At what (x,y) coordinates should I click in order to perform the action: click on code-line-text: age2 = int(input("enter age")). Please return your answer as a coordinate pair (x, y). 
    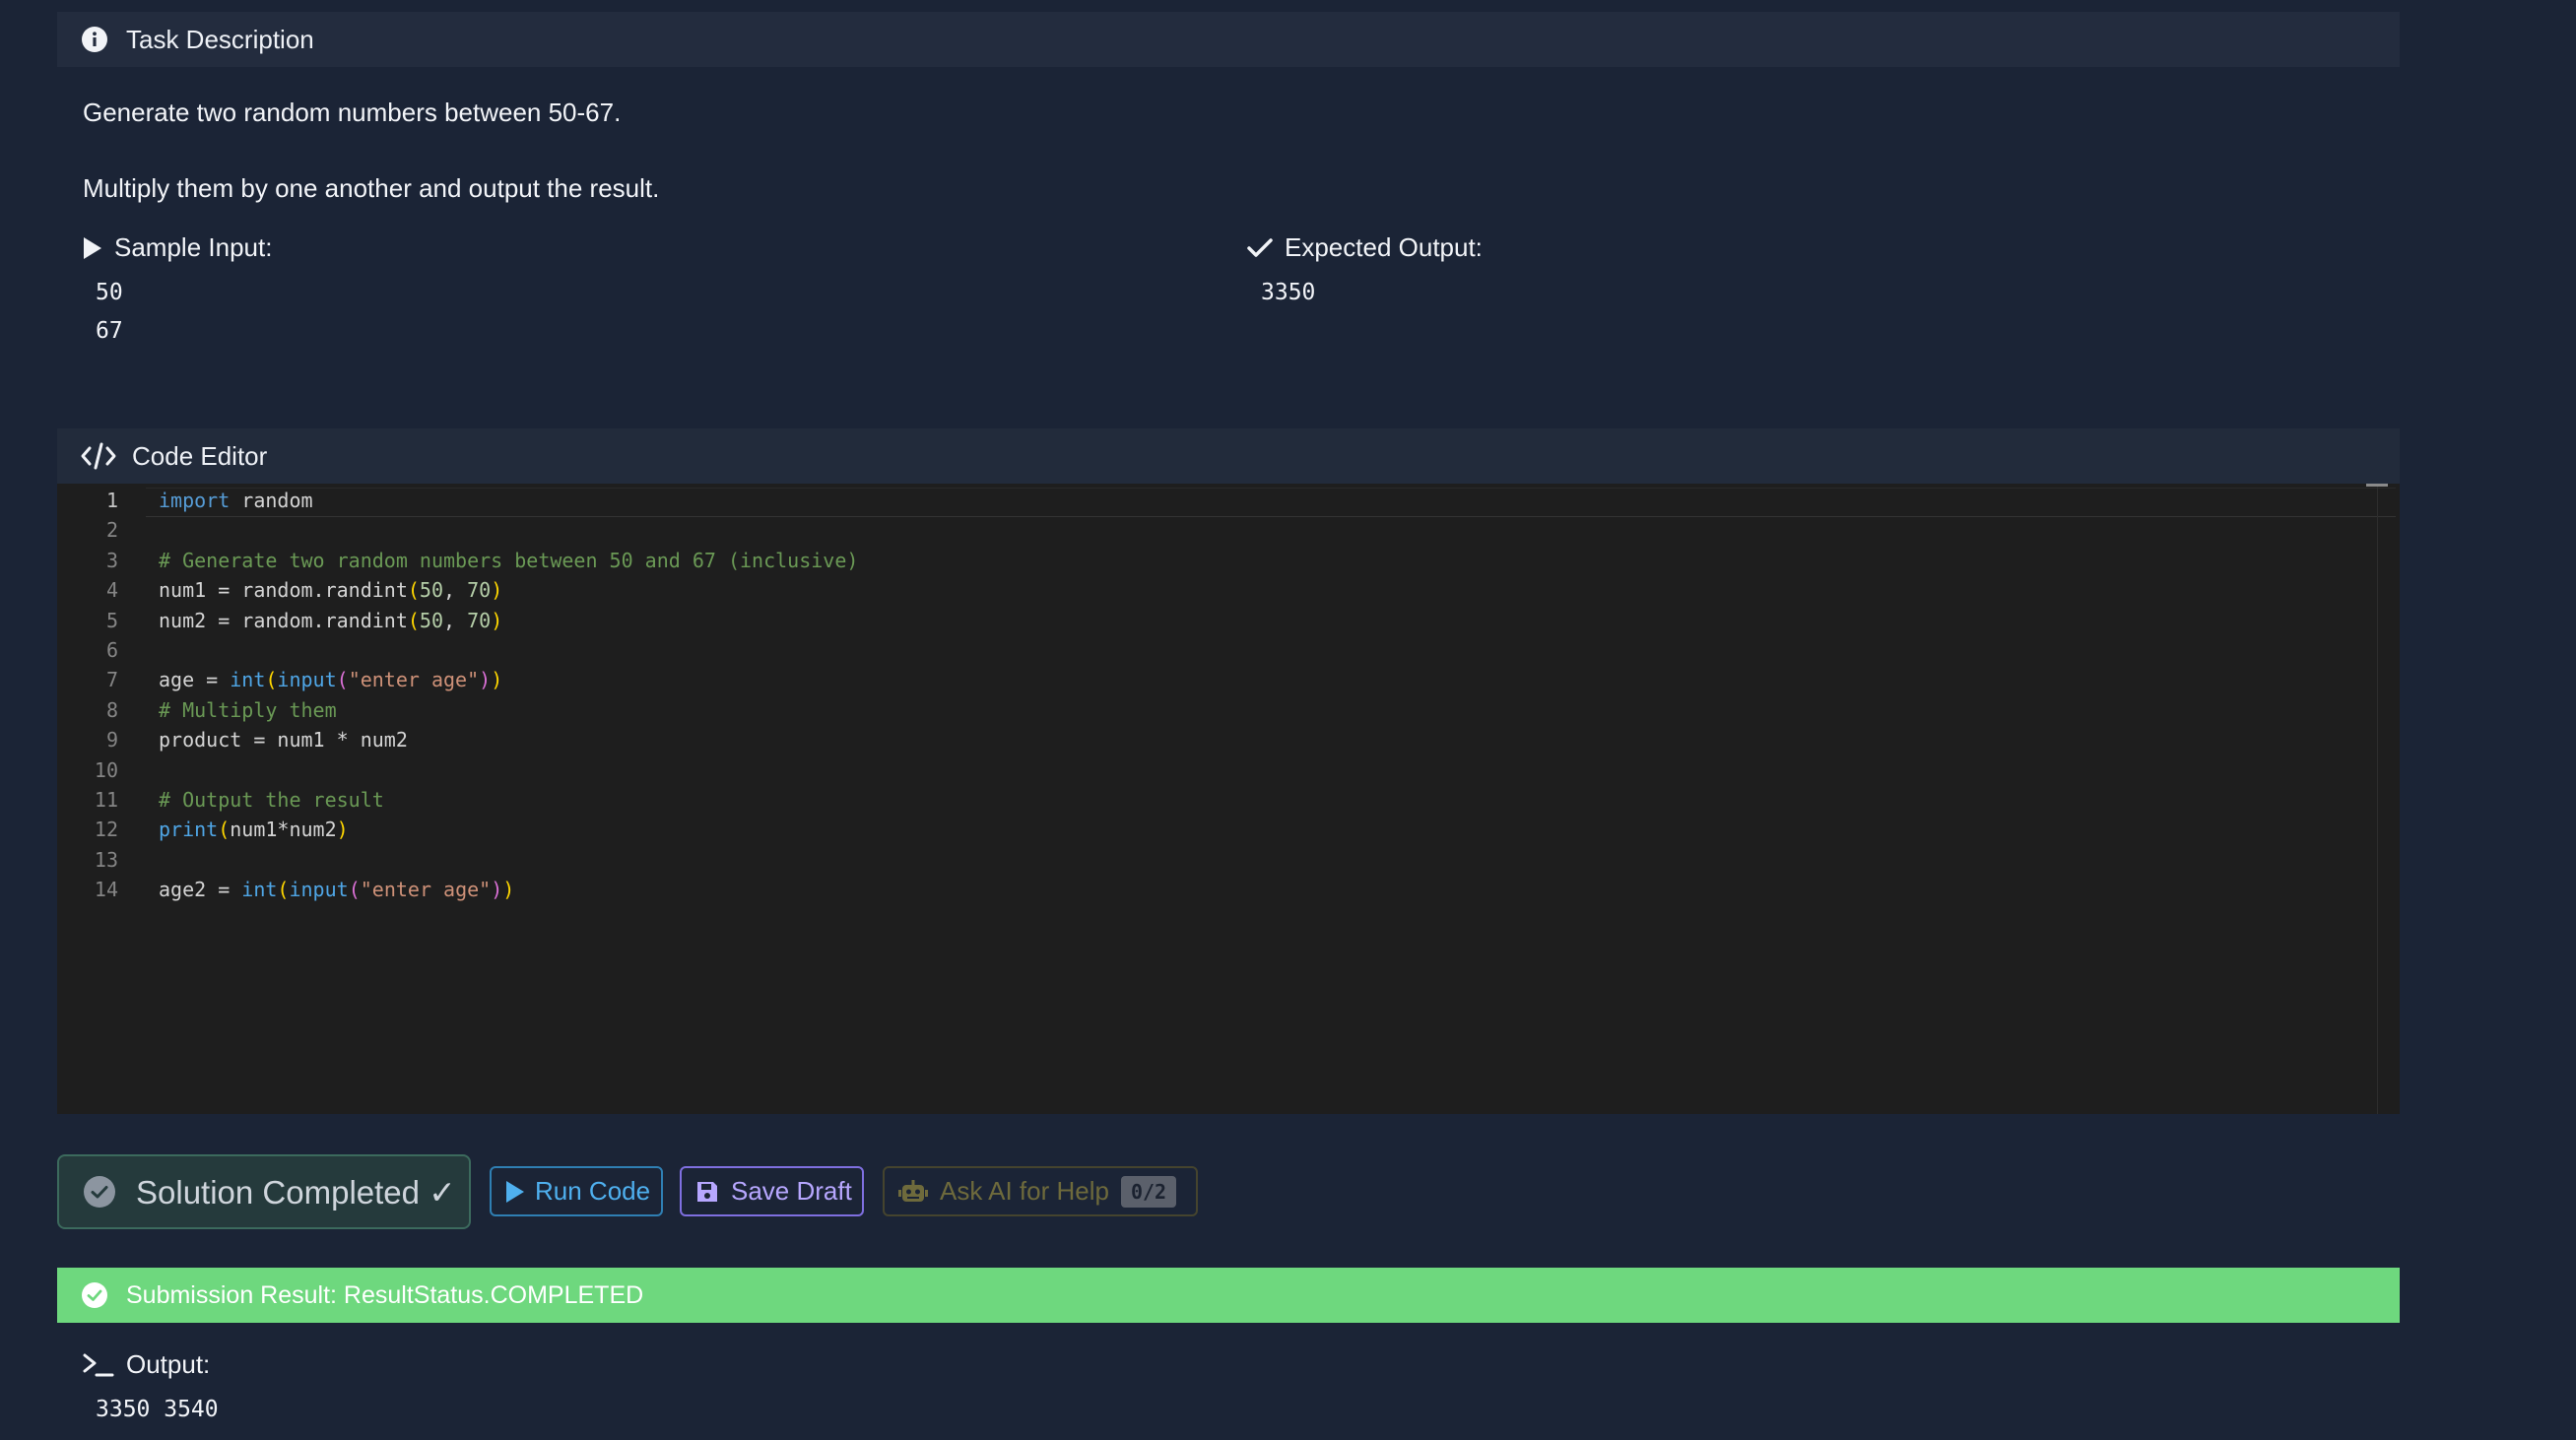
    Looking at the image, I should click on (337, 889).